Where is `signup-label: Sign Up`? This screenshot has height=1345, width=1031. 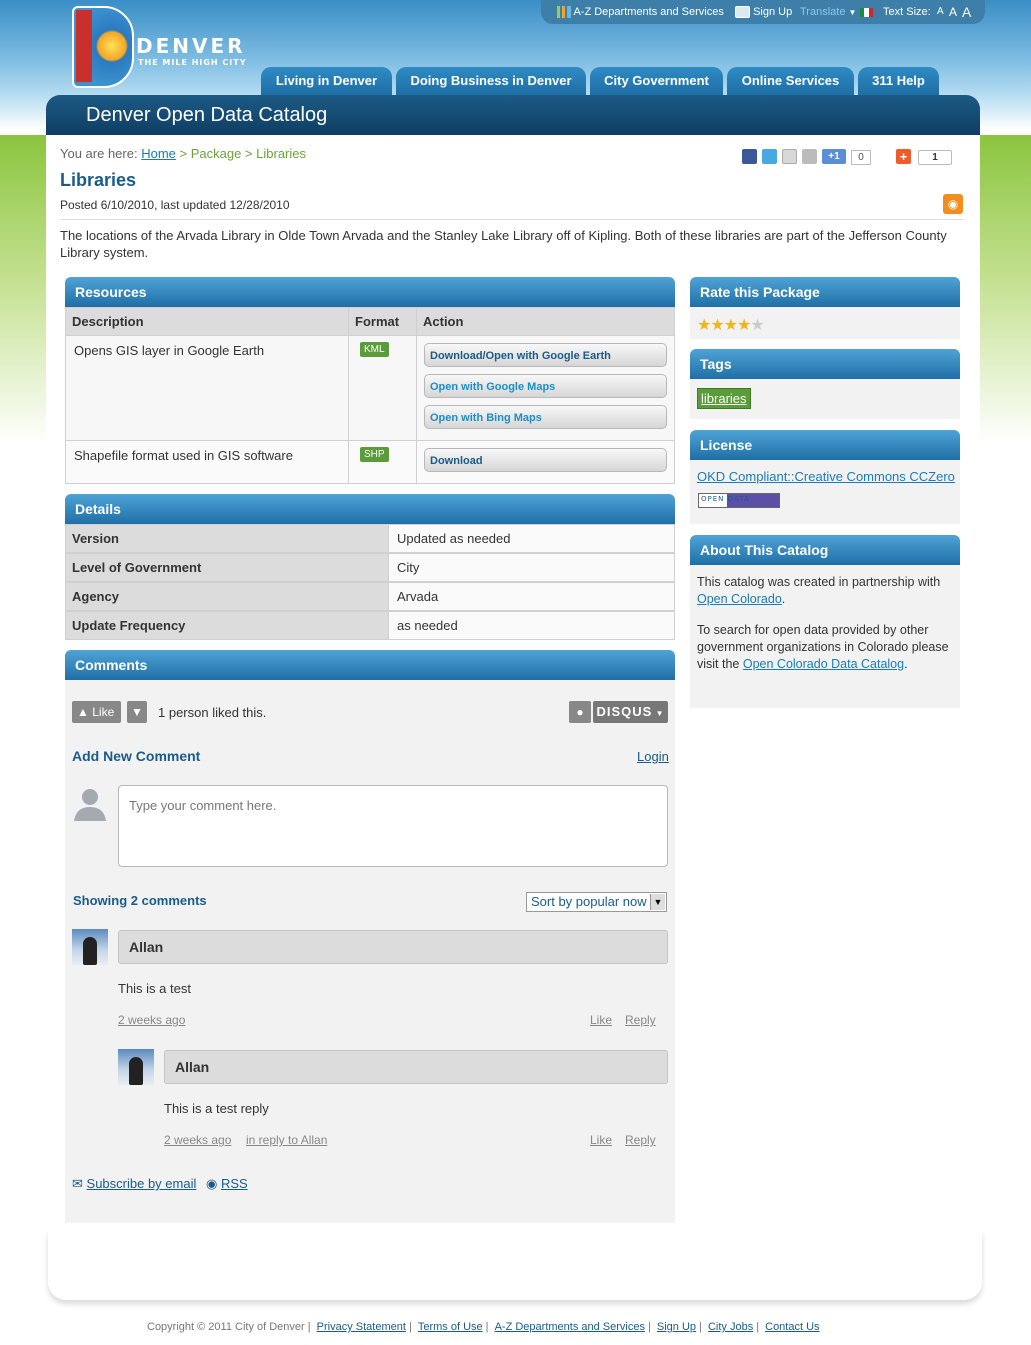
signup-label: Sign Up is located at coordinates (773, 12).